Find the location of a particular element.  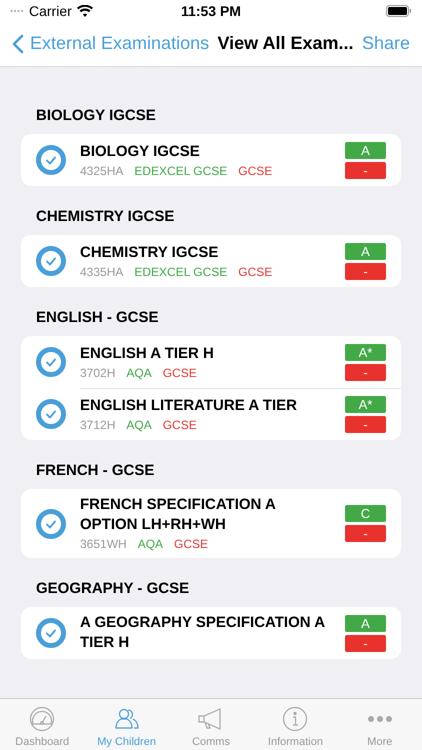

exam-title: FRENCH SPECIFICATION A OPTION LH+RH+WH is located at coordinates (178, 515).